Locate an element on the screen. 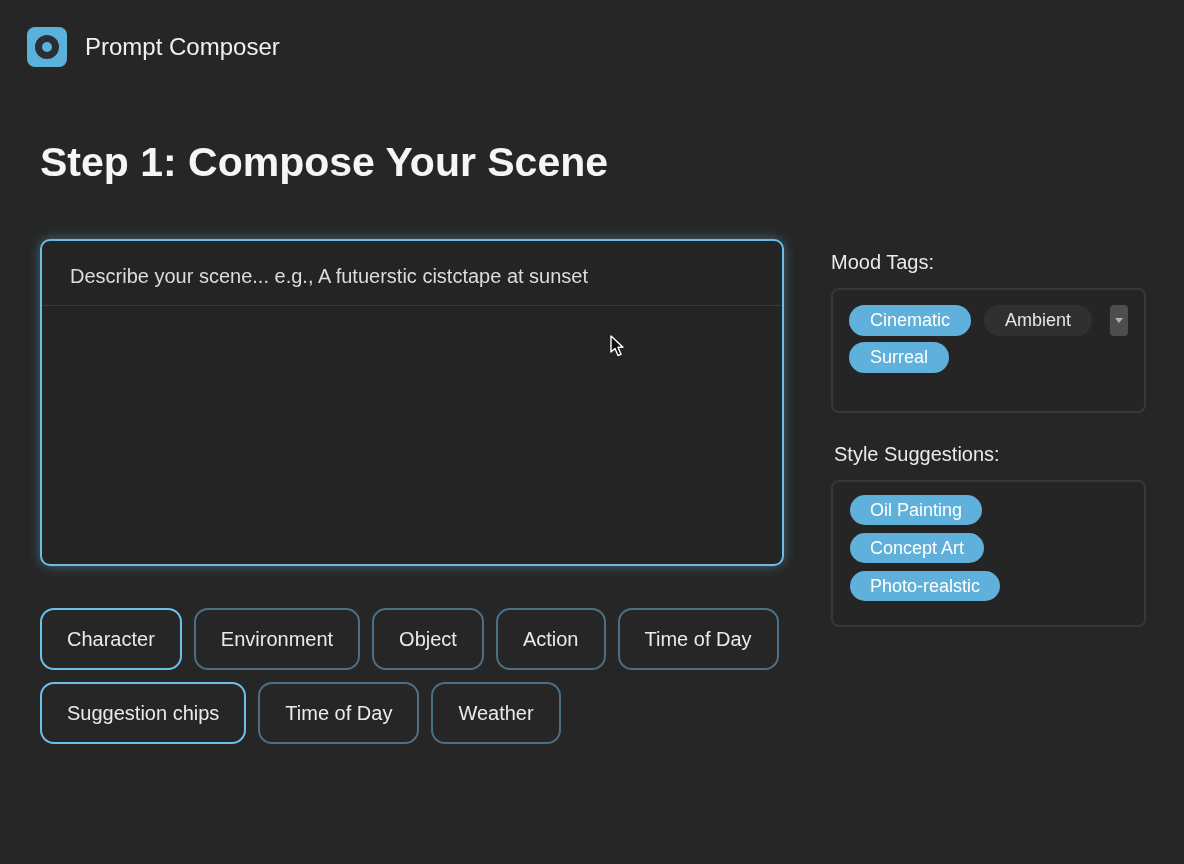 The width and height of the screenshot is (1184, 864). category-chip: Action is located at coordinates (550, 639).